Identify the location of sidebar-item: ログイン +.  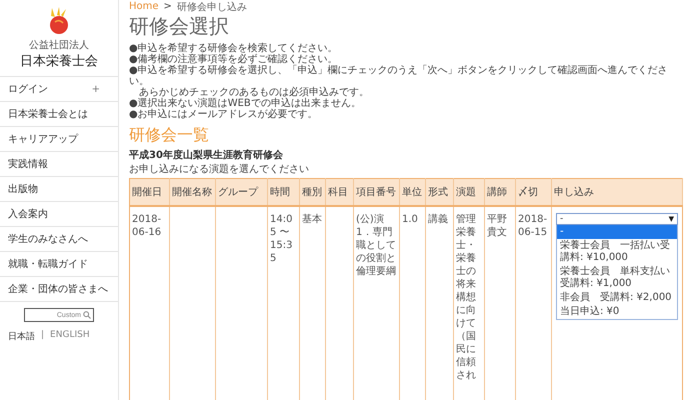
(59, 88).